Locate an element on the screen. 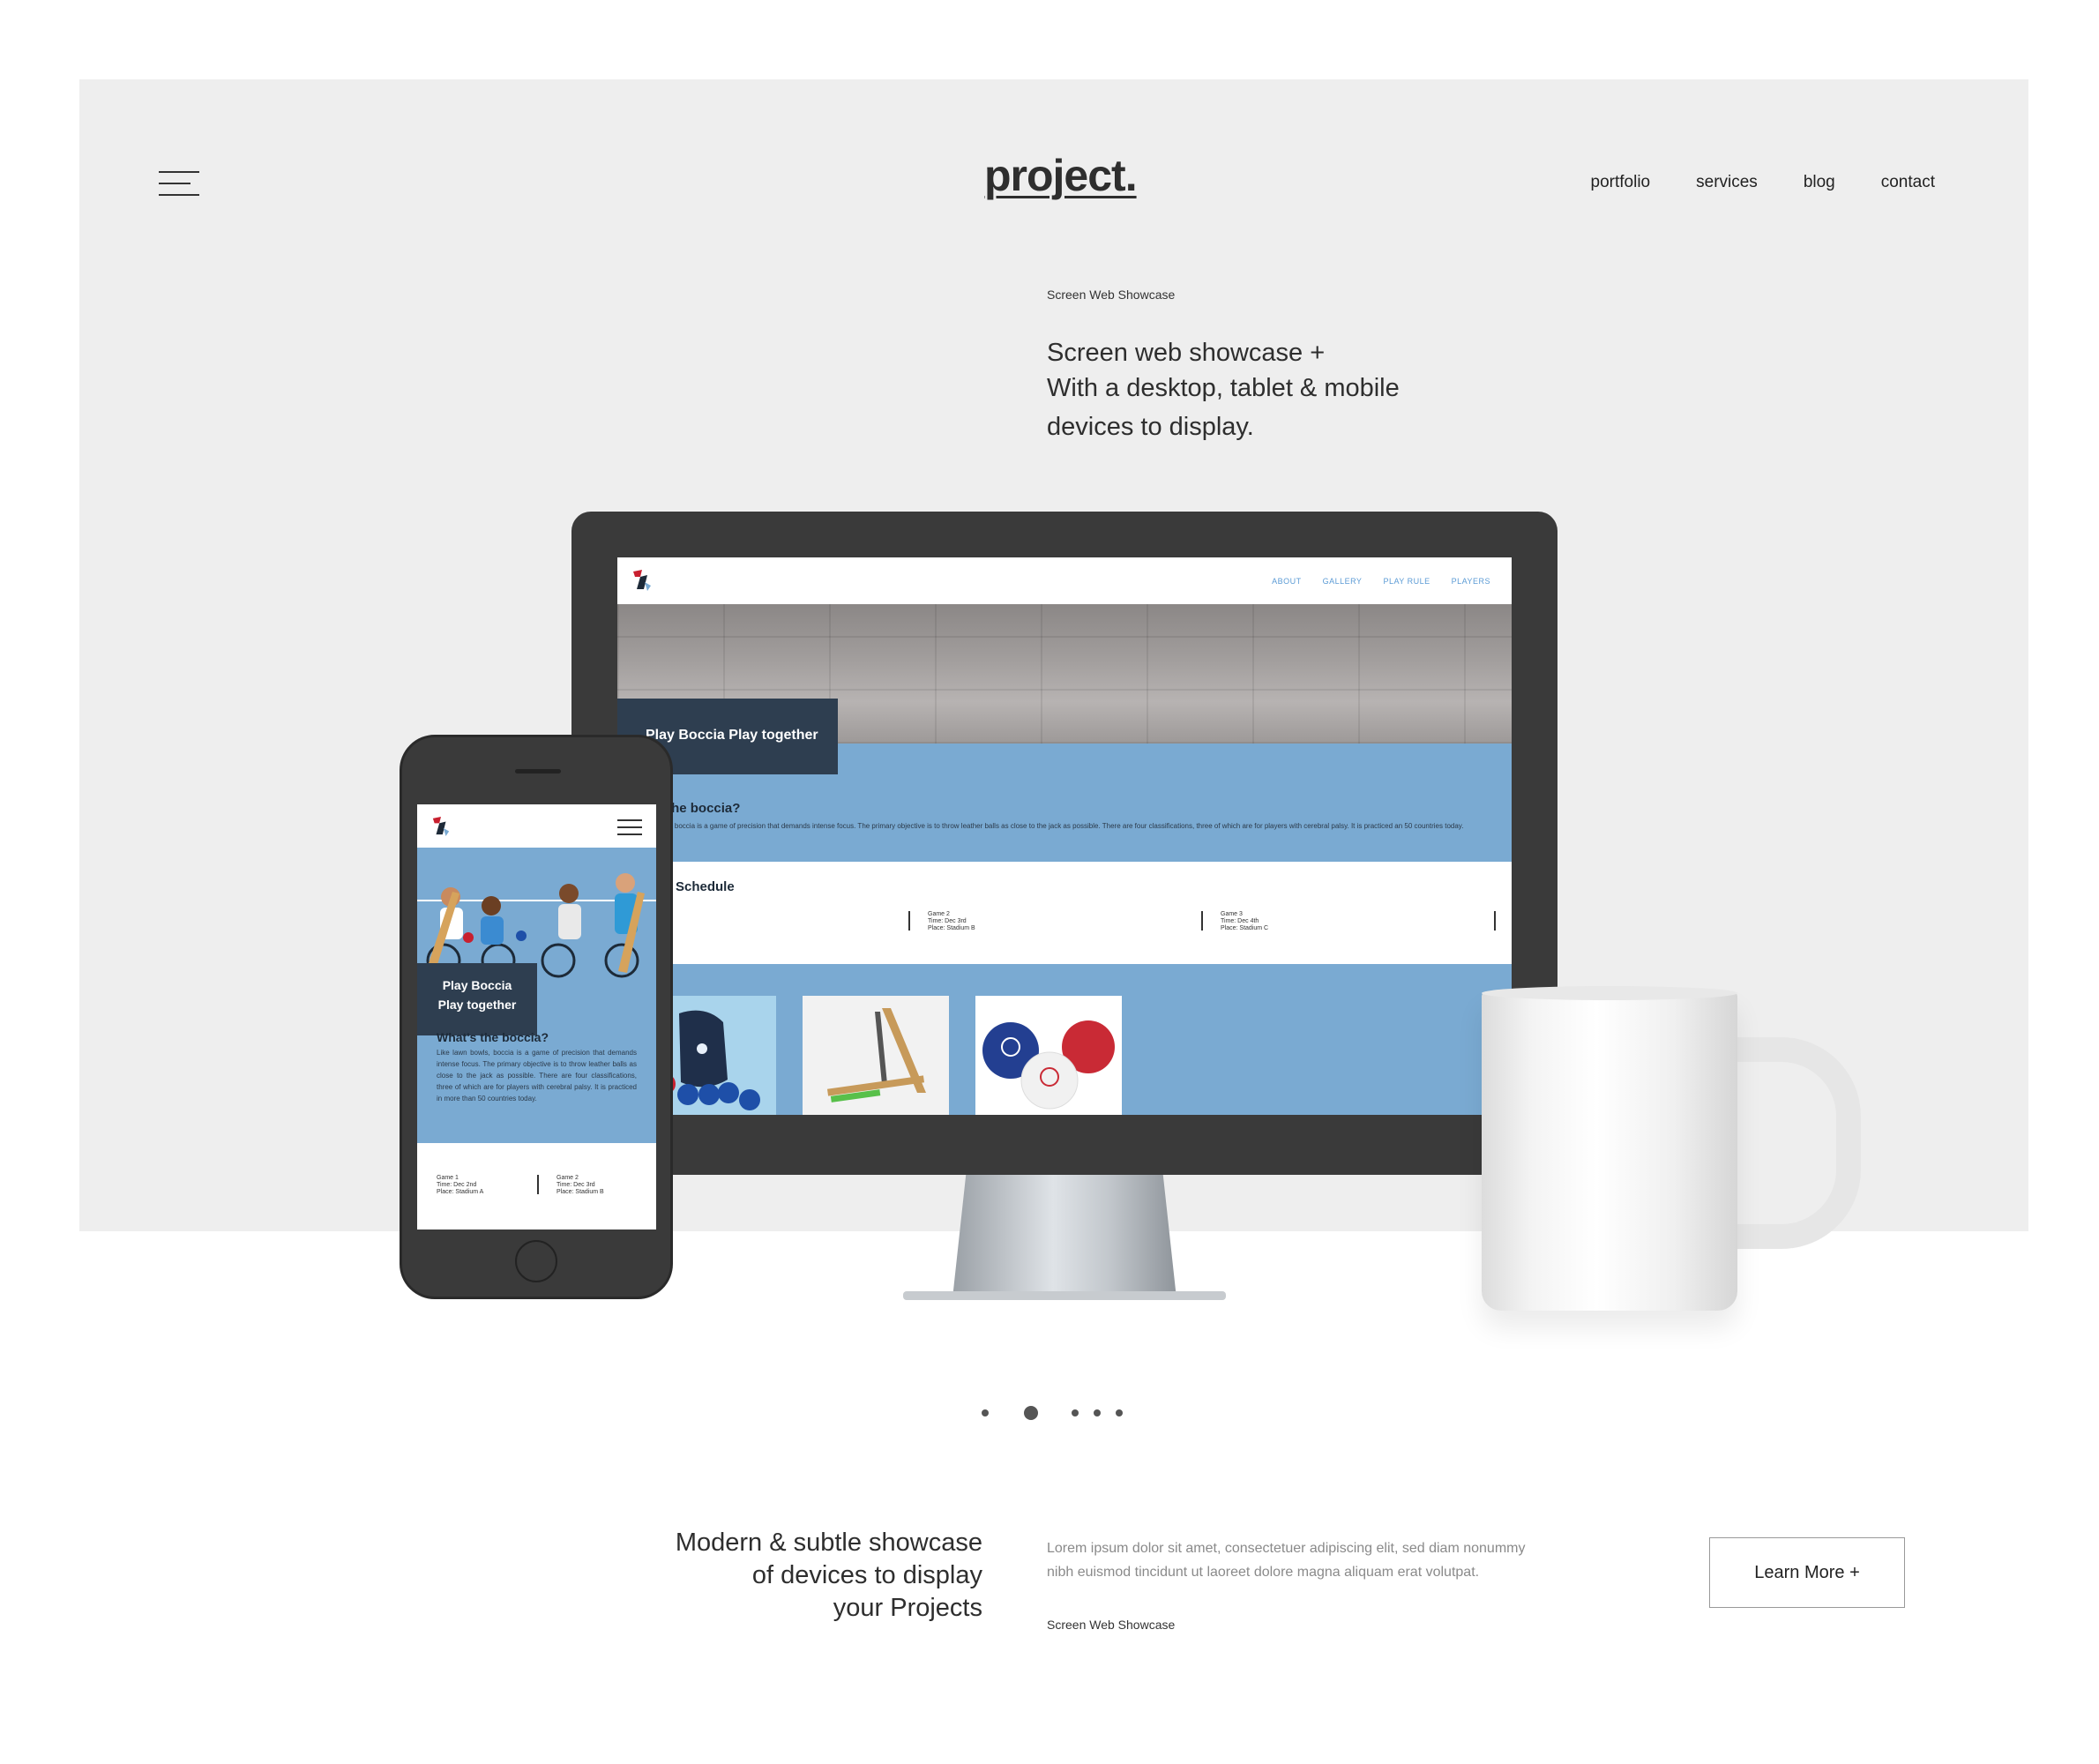 The image size is (2099, 1764). desktop-game-3: Game 3 Time: Dec 4th Place: Stadium C is located at coordinates (1234, 921).